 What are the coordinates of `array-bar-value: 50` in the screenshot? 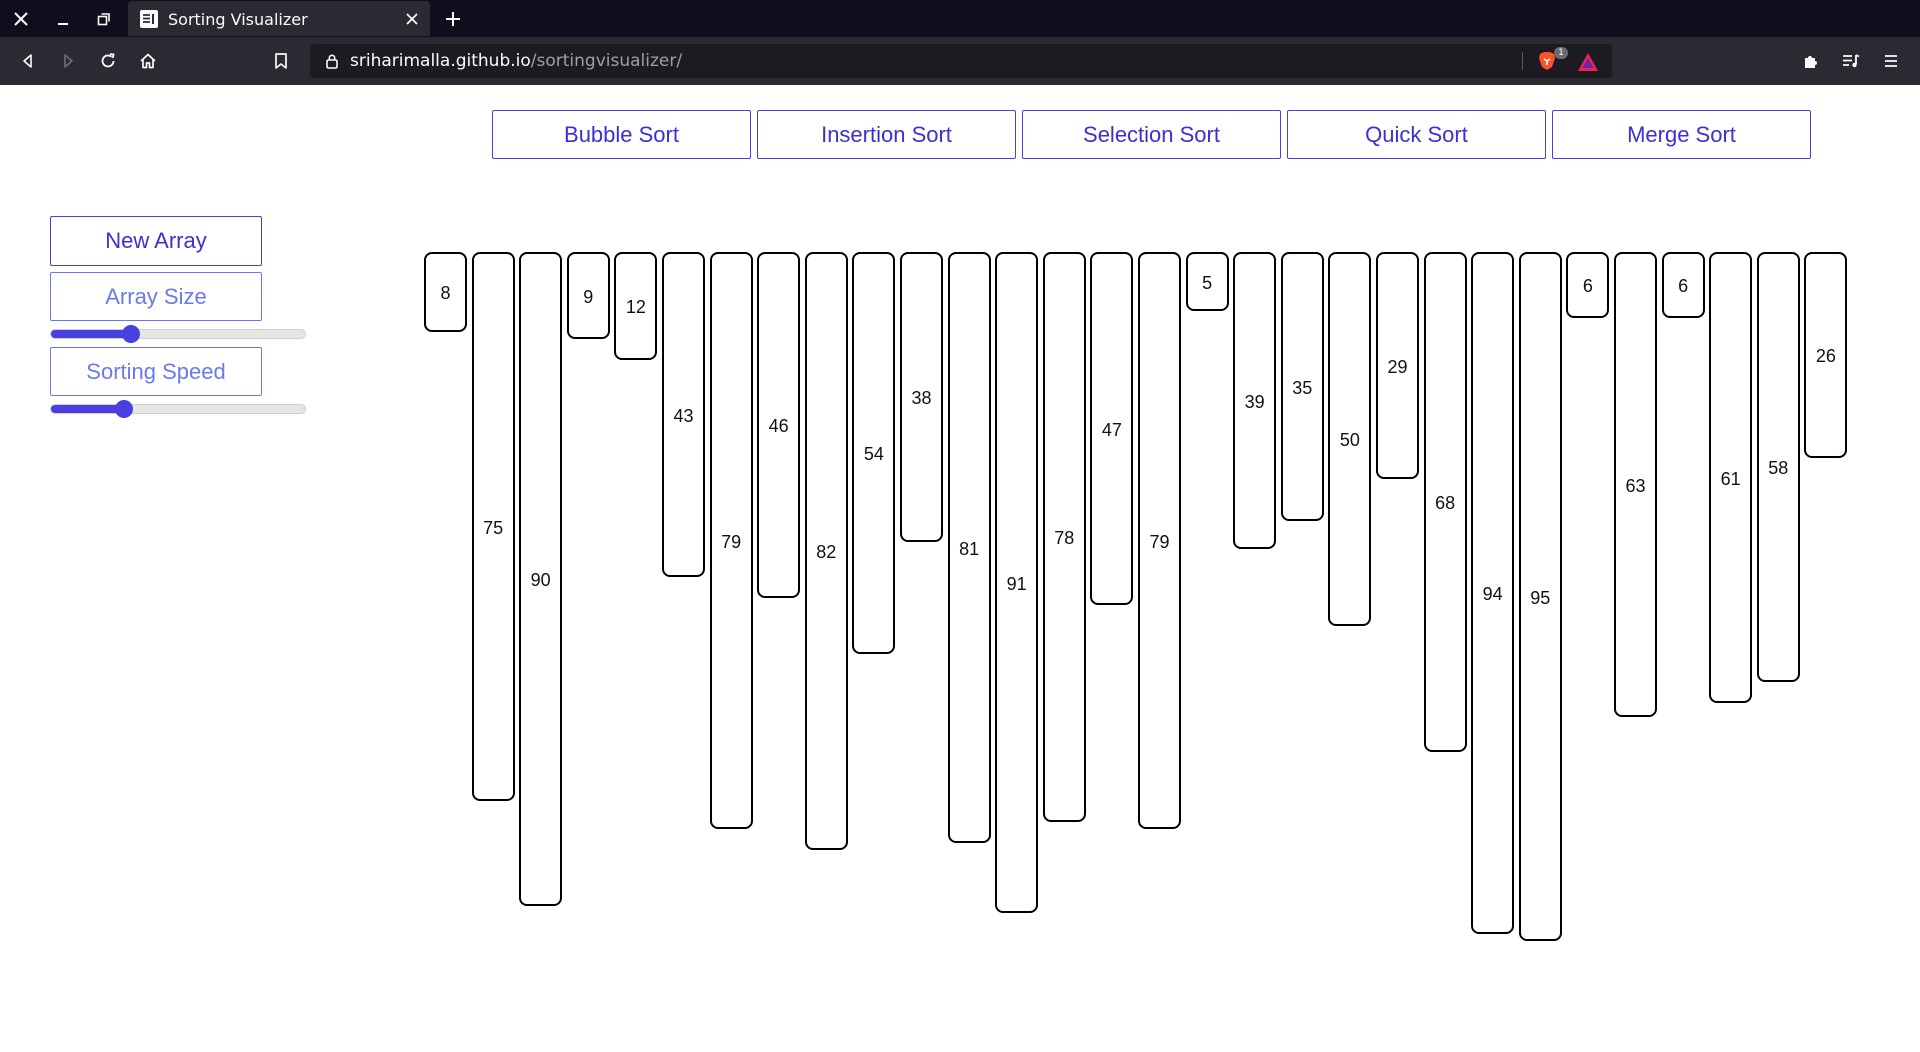 It's located at (1349, 440).